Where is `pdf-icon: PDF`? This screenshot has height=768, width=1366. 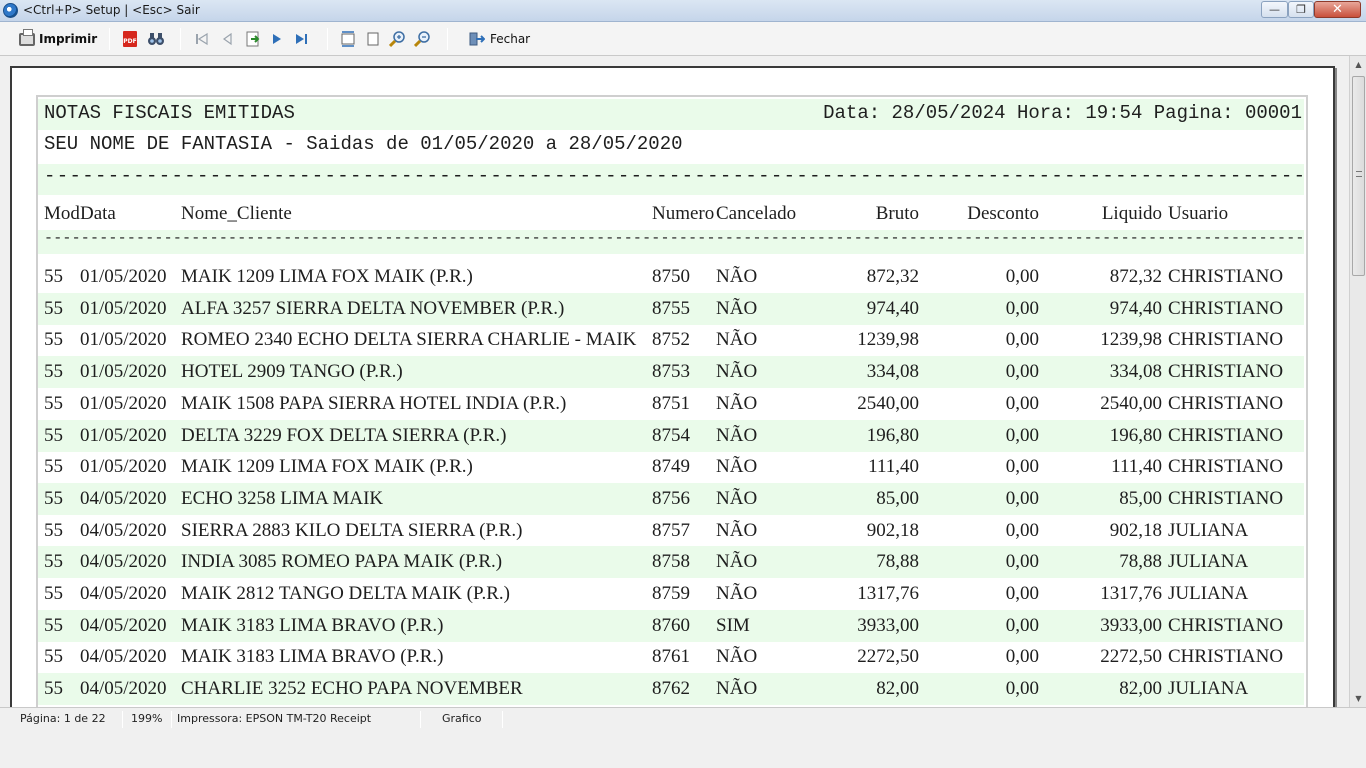 pdf-icon: PDF is located at coordinates (130, 39).